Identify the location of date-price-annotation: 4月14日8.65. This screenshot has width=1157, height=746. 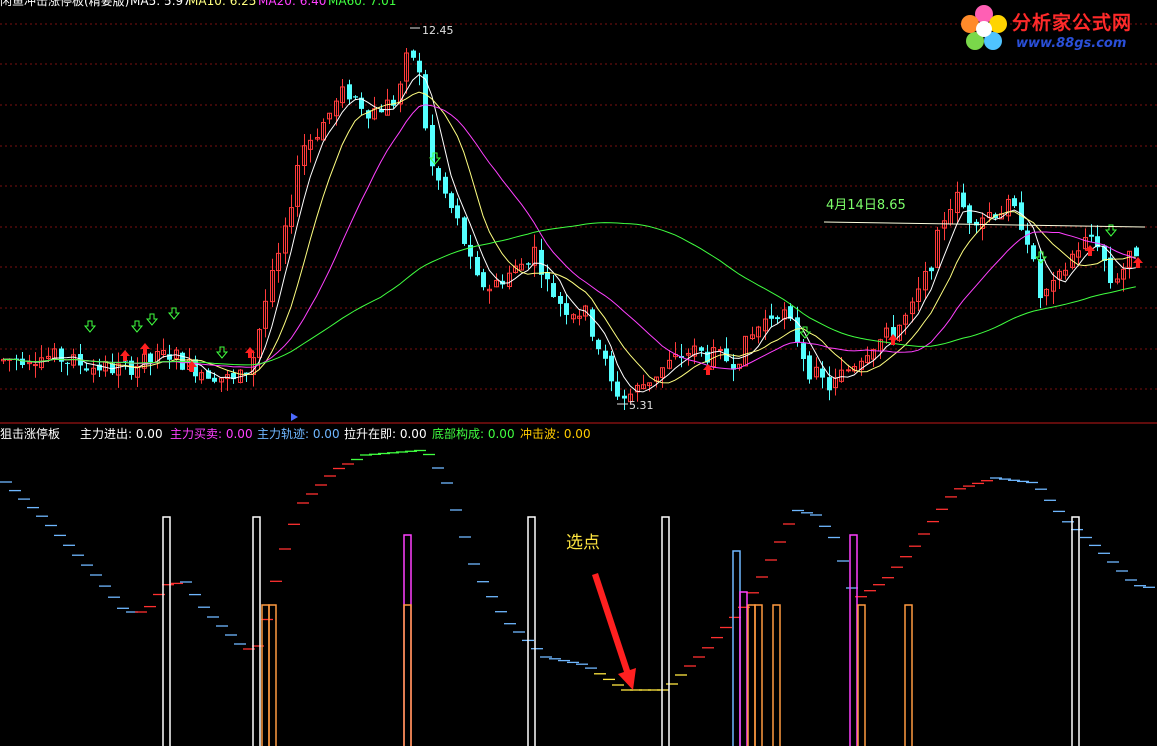
(866, 205).